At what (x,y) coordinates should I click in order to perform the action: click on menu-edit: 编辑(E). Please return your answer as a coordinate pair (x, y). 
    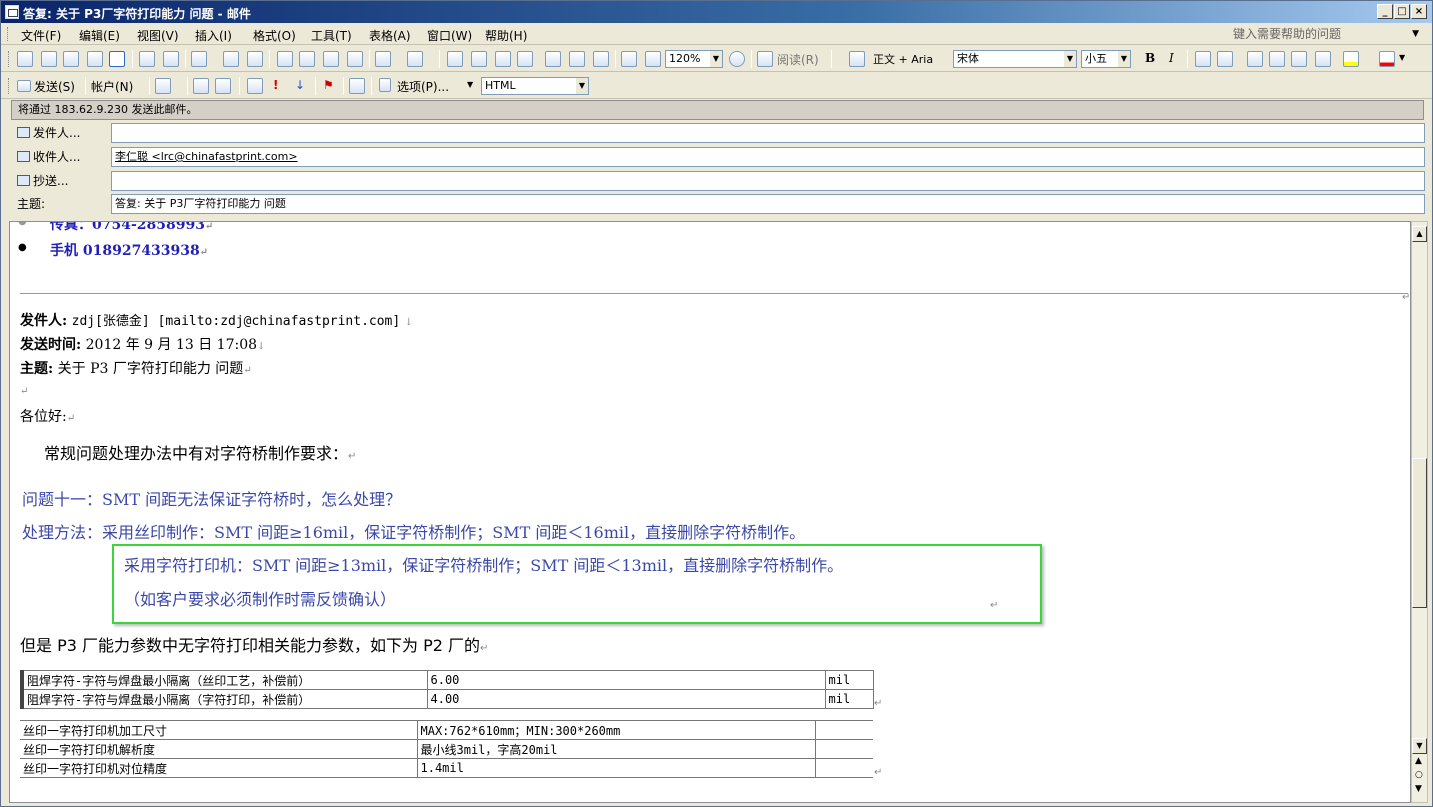
    Looking at the image, I should click on (99, 35).